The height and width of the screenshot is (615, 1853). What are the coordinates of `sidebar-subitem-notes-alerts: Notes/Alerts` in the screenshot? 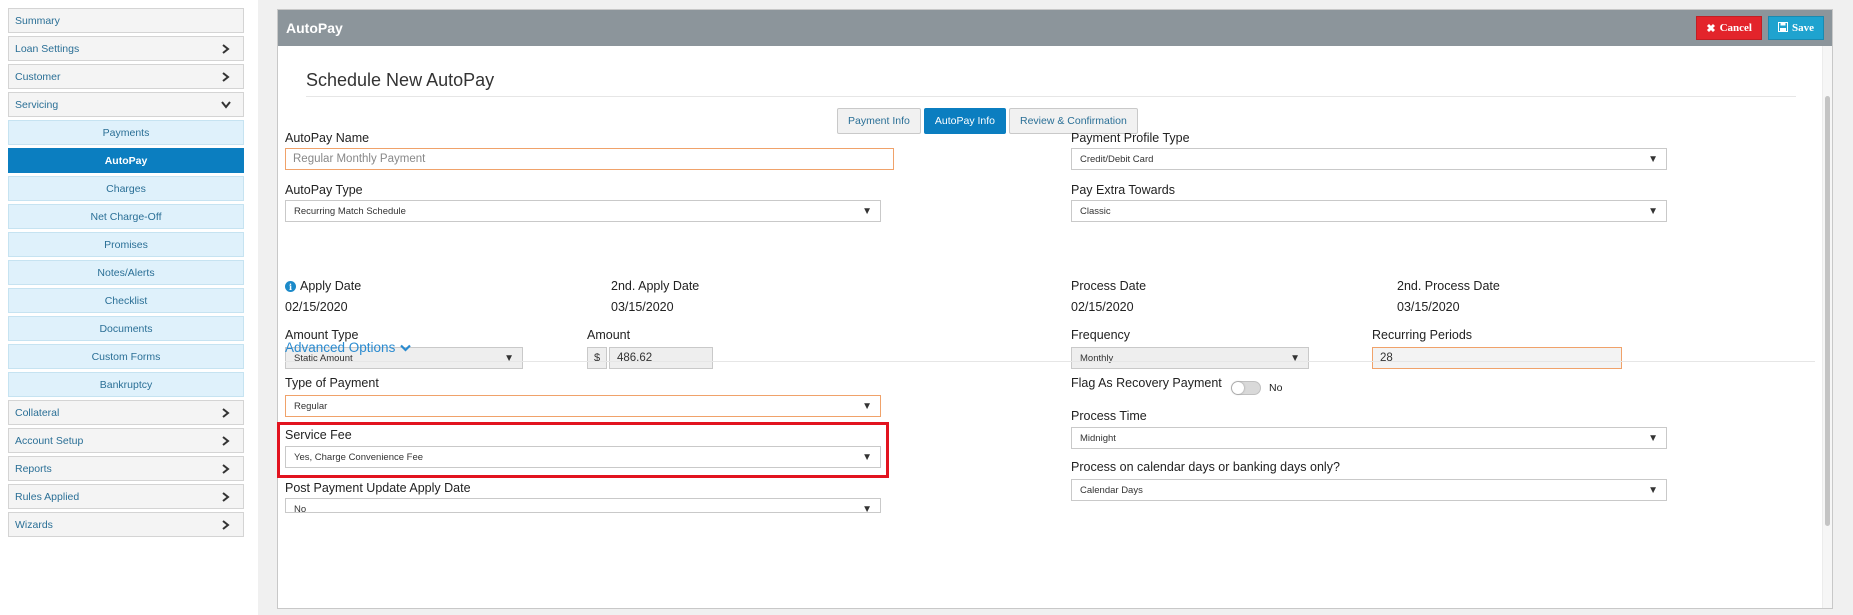 It's located at (126, 272).